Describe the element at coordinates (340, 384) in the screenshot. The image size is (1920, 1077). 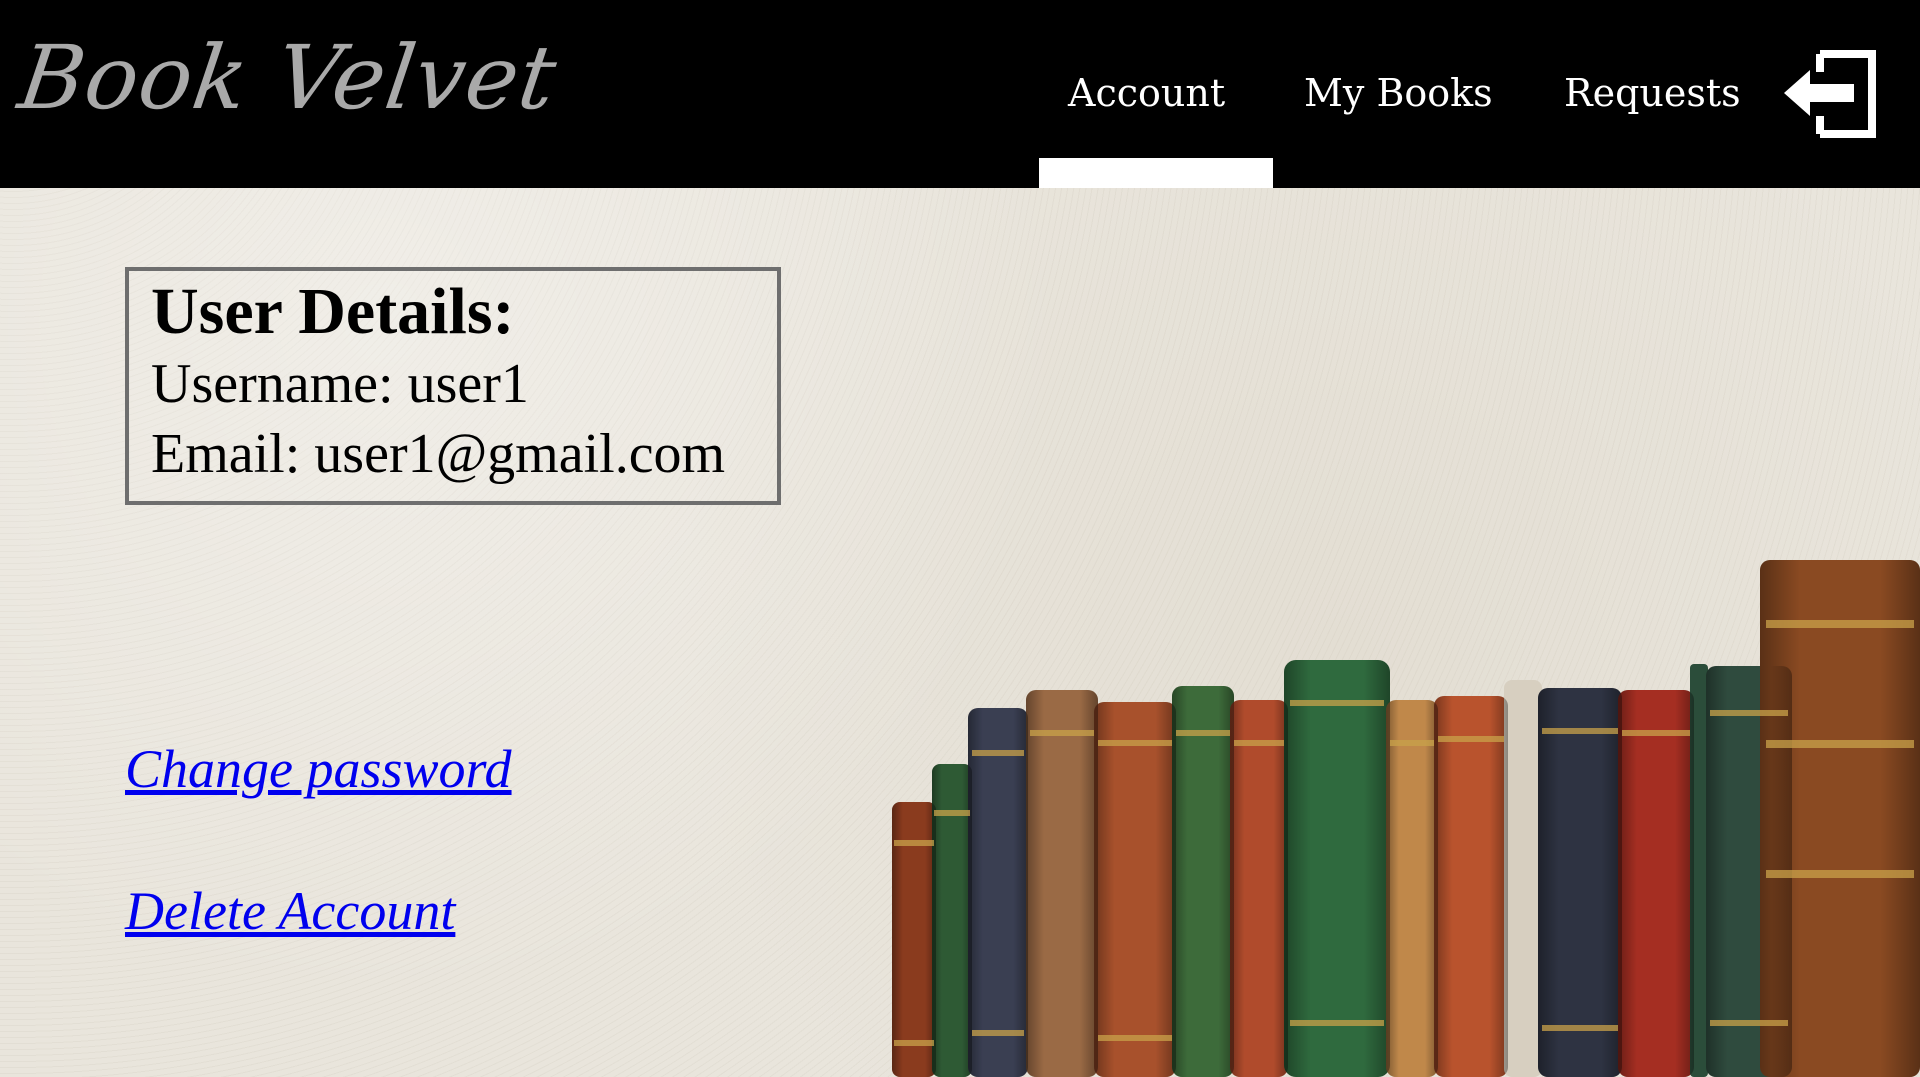
I see `username-line: Username: user1` at that location.